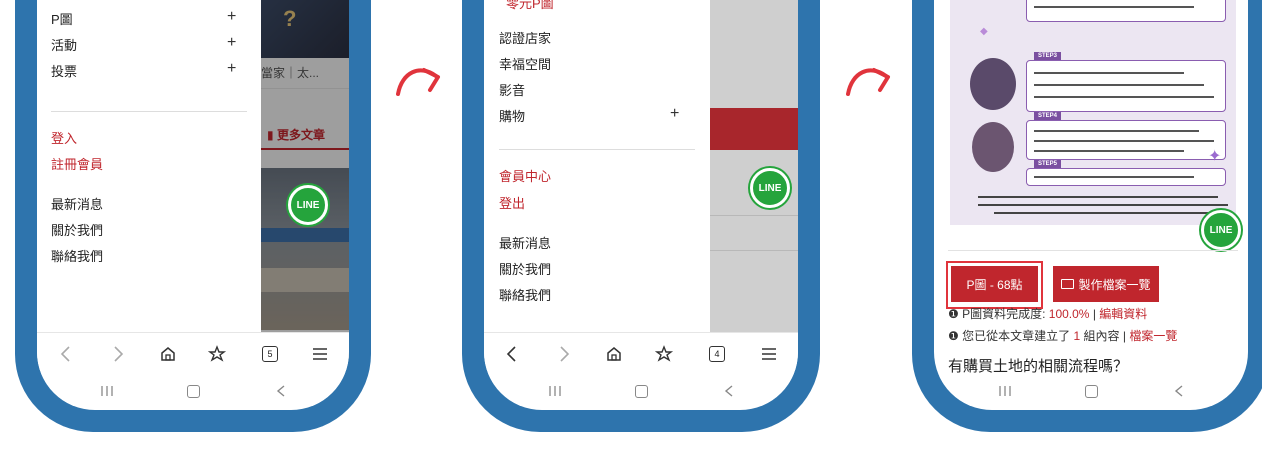 This screenshot has height=463, width=1262. What do you see at coordinates (193, 354) in the screenshot?
I see `browser-toolbar: 5` at bounding box center [193, 354].